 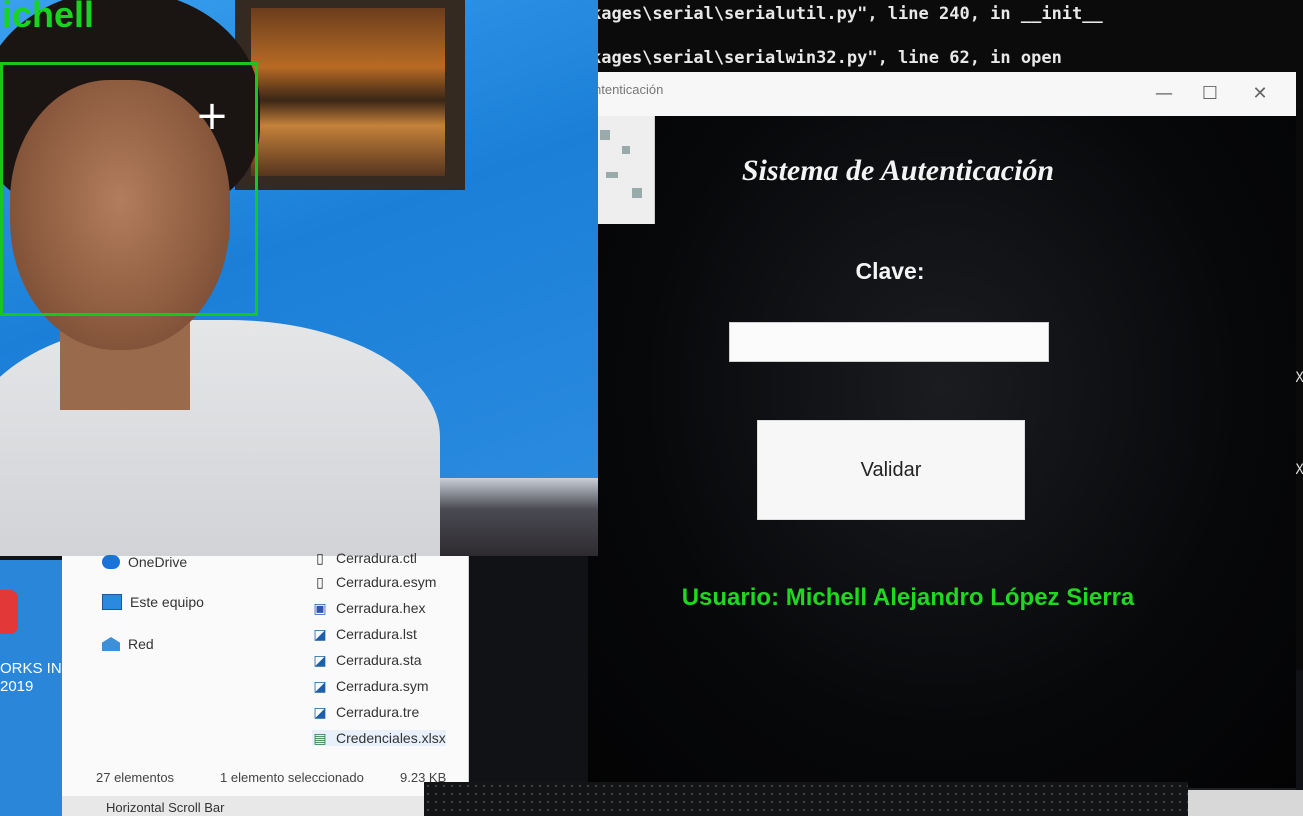 What do you see at coordinates (890, 271) in the screenshot?
I see `clave-label: Clave:` at bounding box center [890, 271].